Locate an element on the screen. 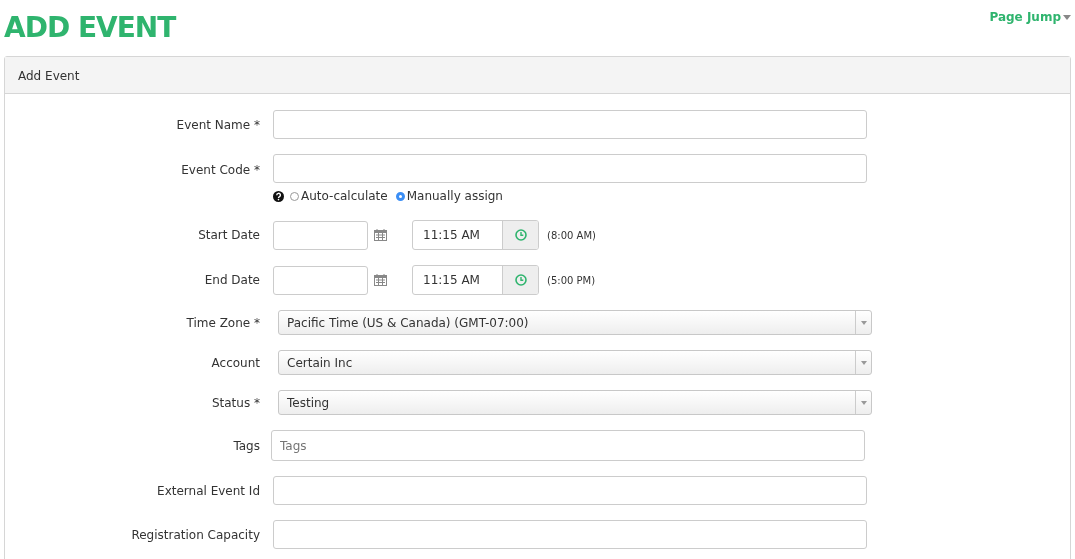 The image size is (1075, 559). field-label: External Event Id is located at coordinates (208, 490).